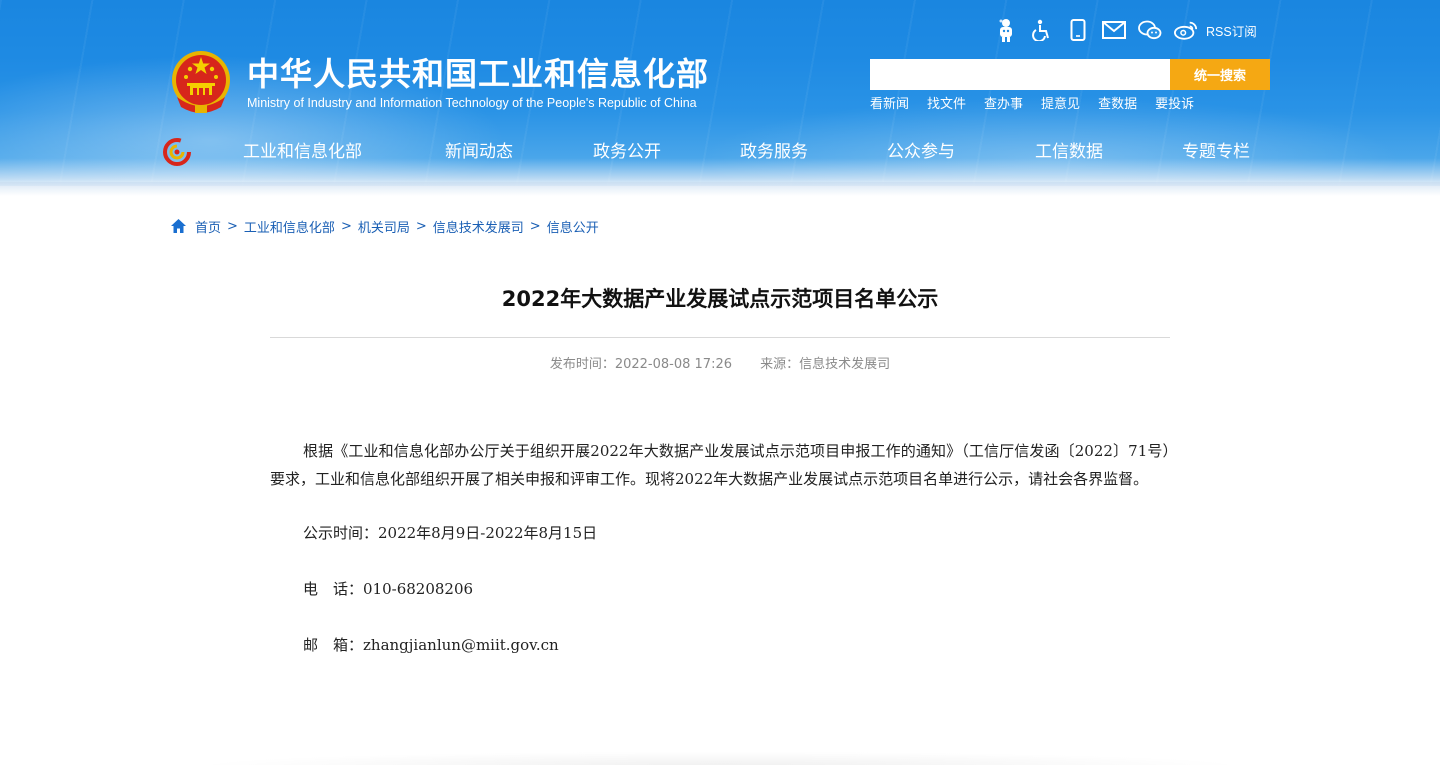  I want to click on breadcrumb-home: 首页, so click(208, 226).